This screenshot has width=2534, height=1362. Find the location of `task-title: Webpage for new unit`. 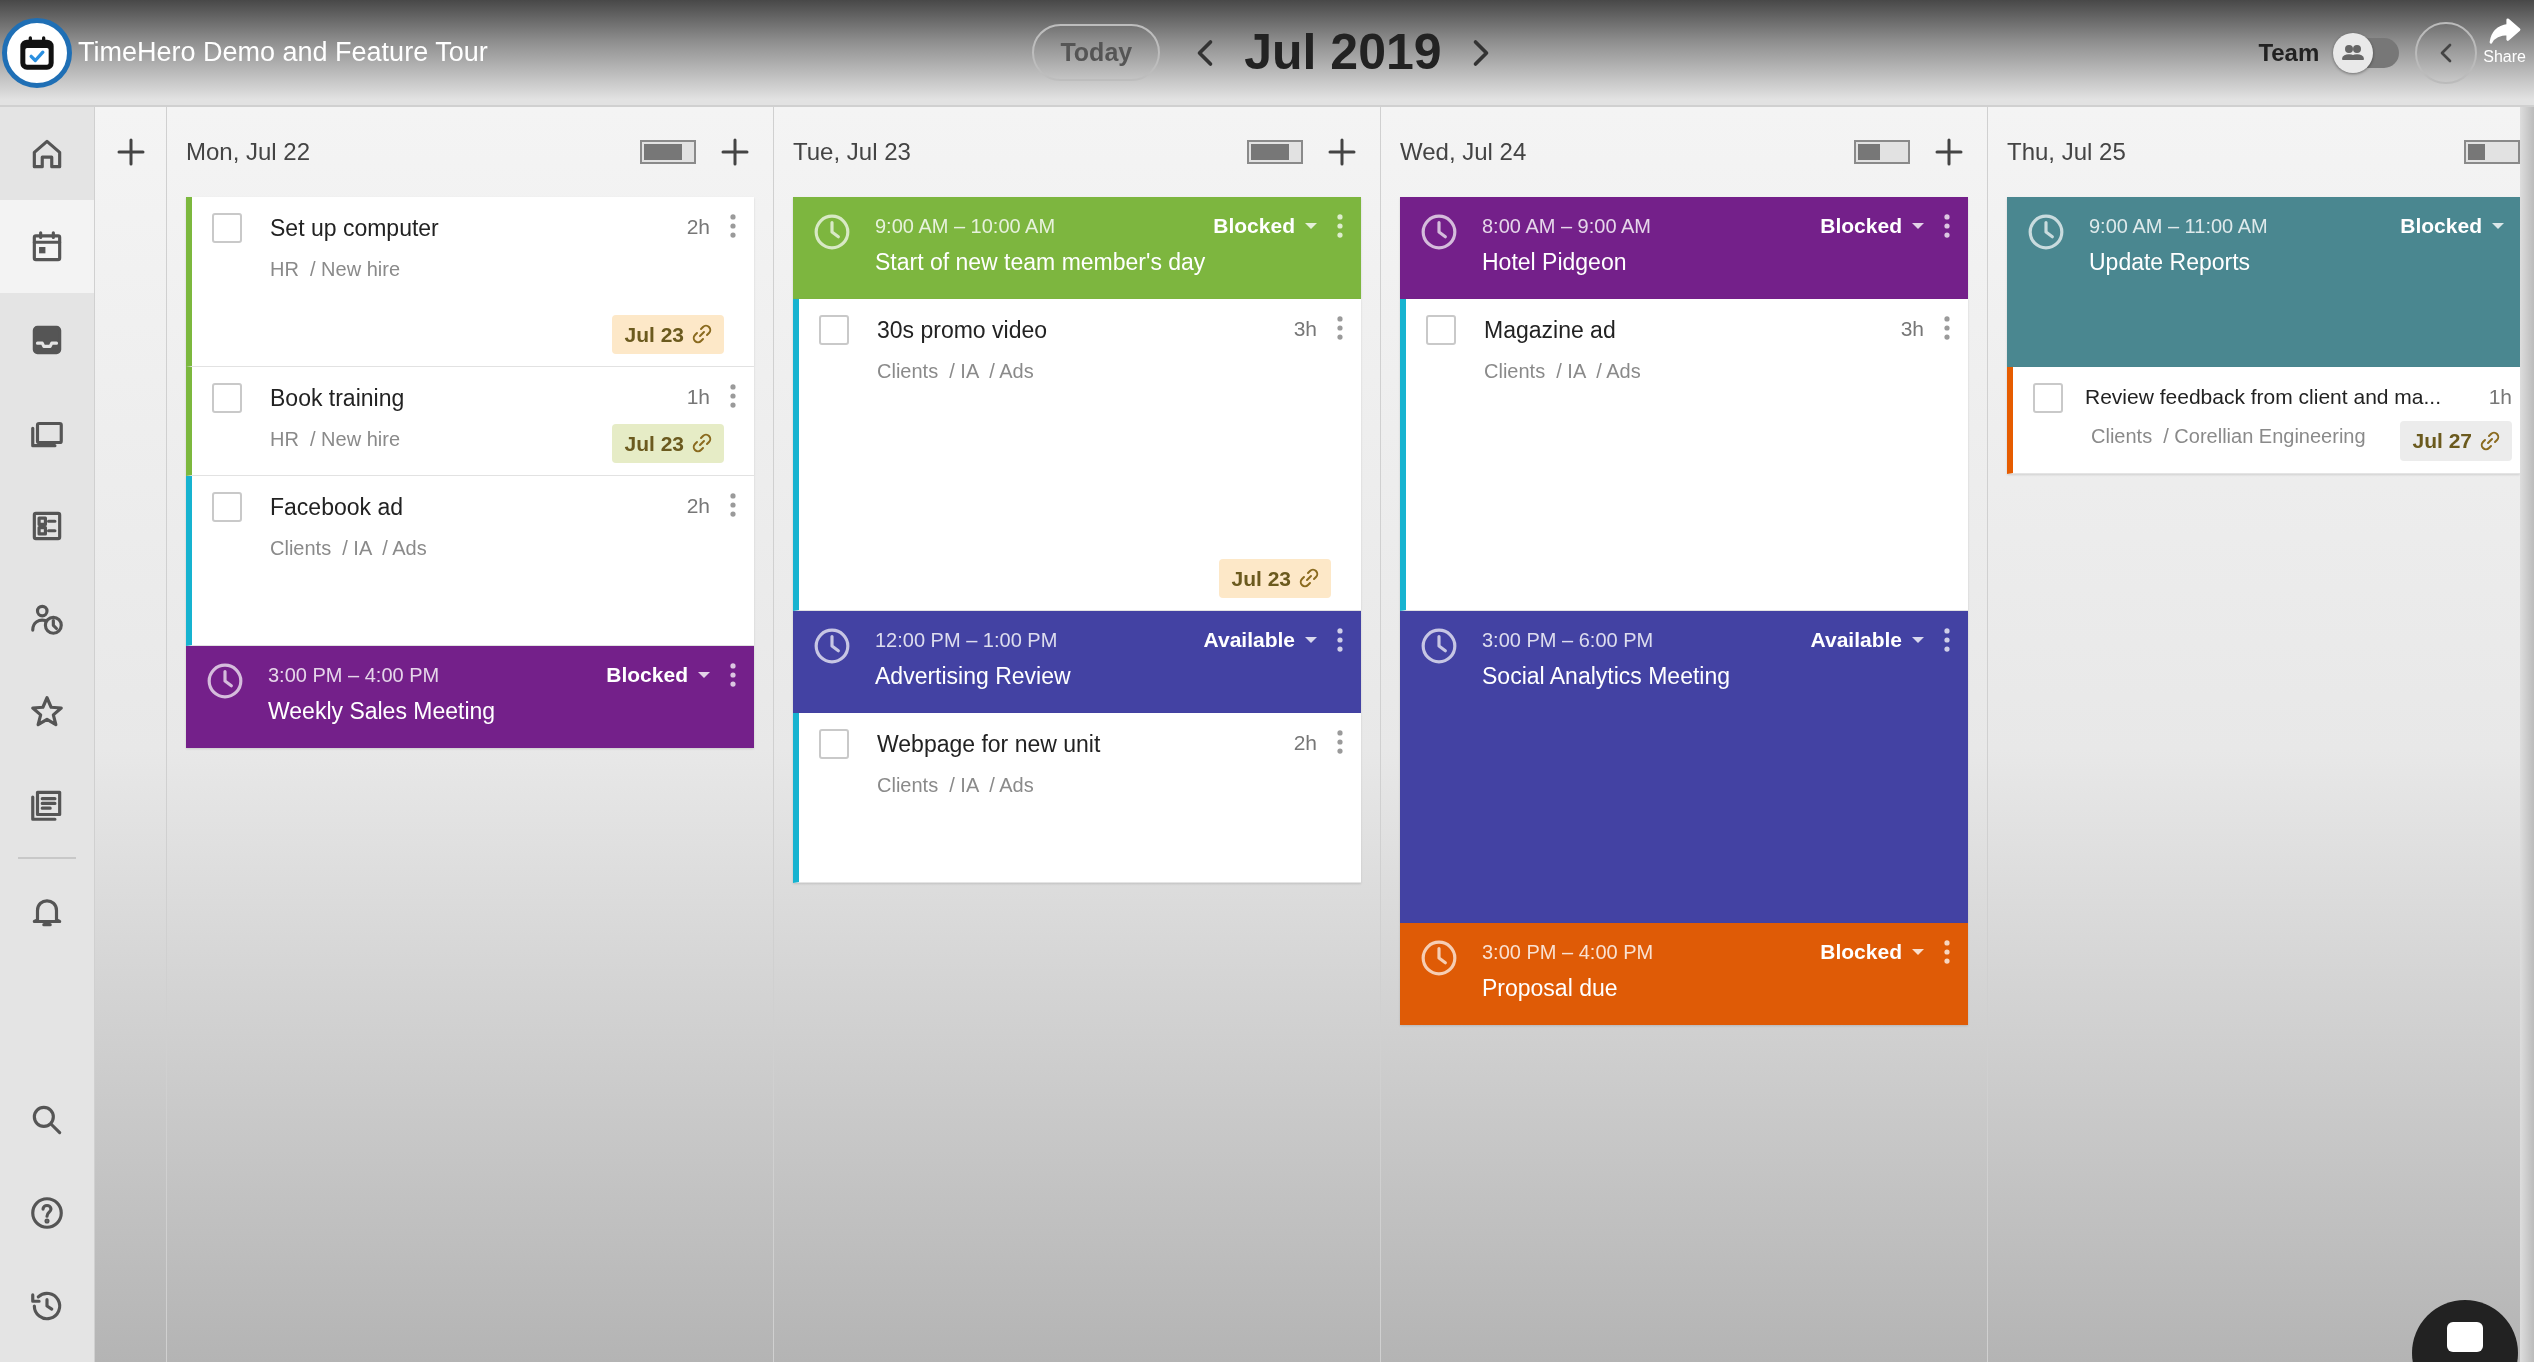

task-title: Webpage for new unit is located at coordinates (989, 744).